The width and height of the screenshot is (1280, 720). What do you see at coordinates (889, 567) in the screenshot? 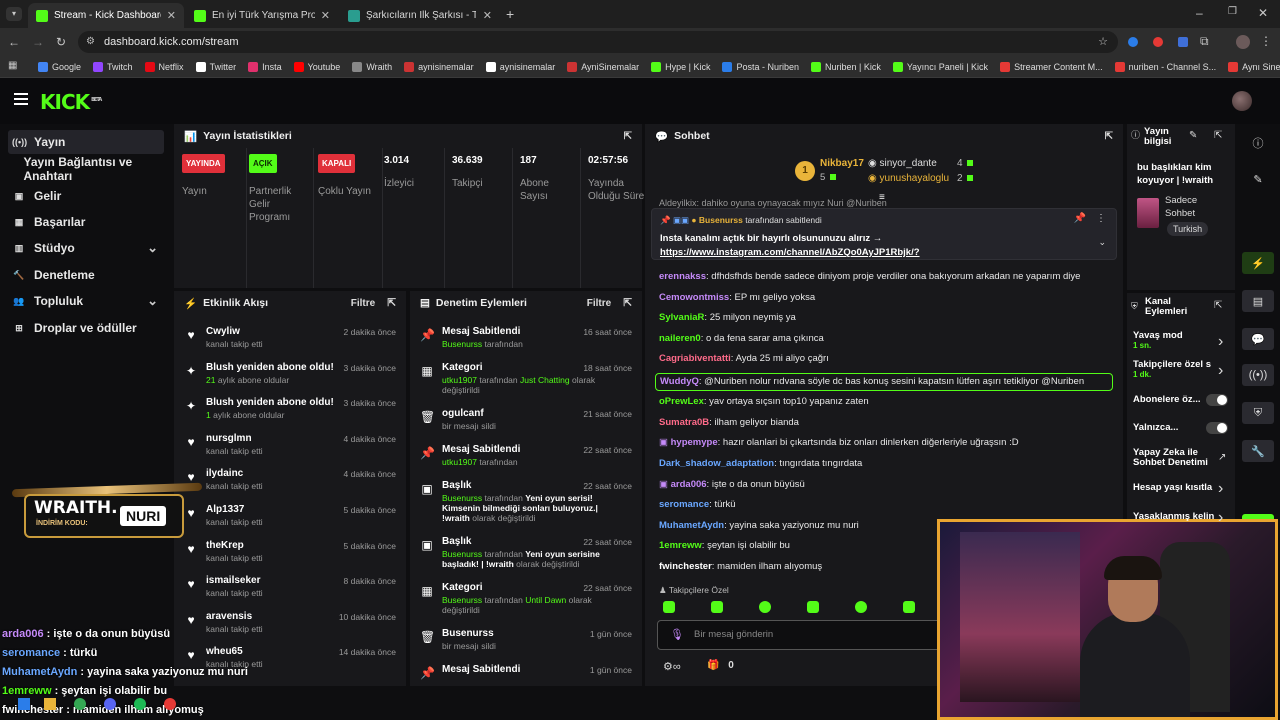
I see `chat-message: fwinchester: mamiden ilham alıyomuş` at bounding box center [889, 567].